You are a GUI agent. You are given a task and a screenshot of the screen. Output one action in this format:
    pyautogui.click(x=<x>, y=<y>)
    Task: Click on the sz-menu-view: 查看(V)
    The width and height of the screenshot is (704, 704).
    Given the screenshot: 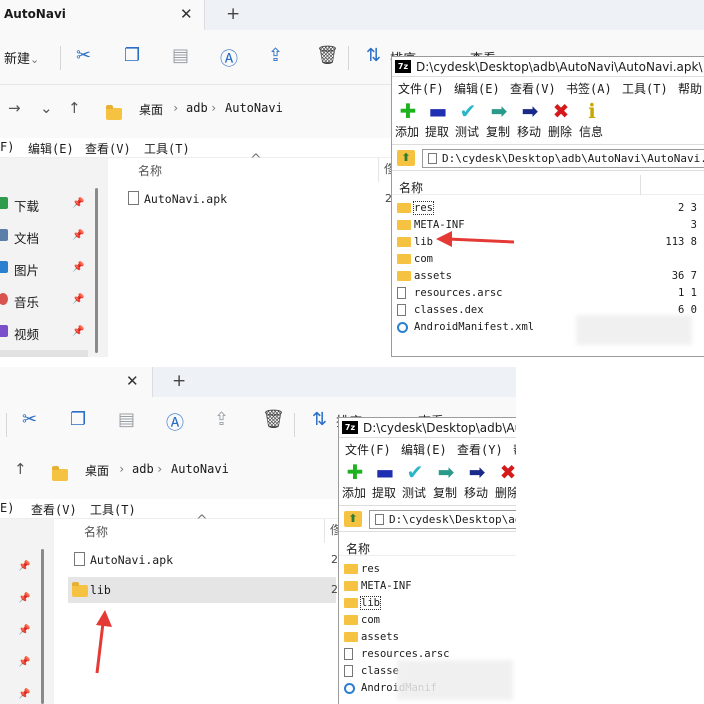 What is the action you would take?
    pyautogui.click(x=533, y=88)
    